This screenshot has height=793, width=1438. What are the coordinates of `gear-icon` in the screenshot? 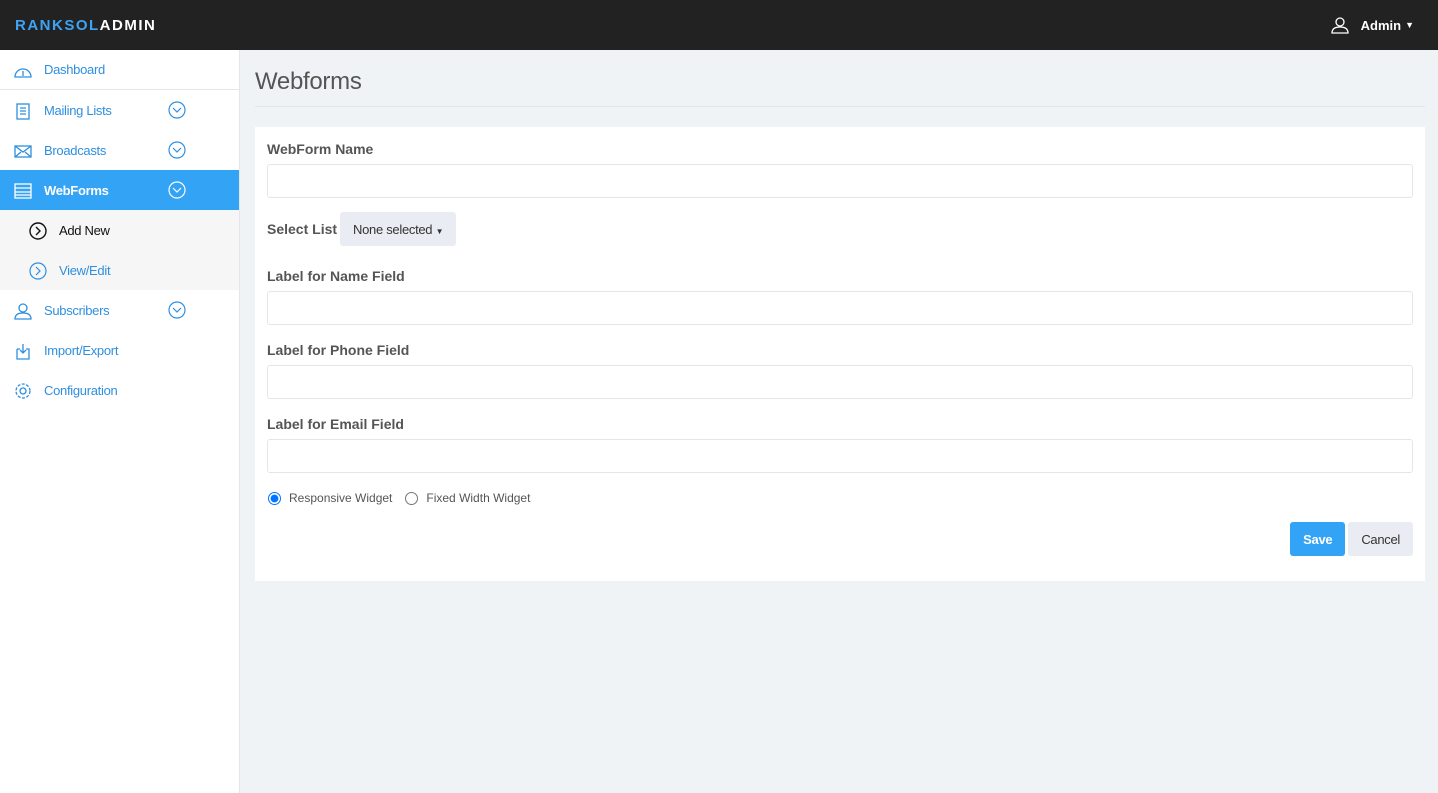 It's located at (23, 391).